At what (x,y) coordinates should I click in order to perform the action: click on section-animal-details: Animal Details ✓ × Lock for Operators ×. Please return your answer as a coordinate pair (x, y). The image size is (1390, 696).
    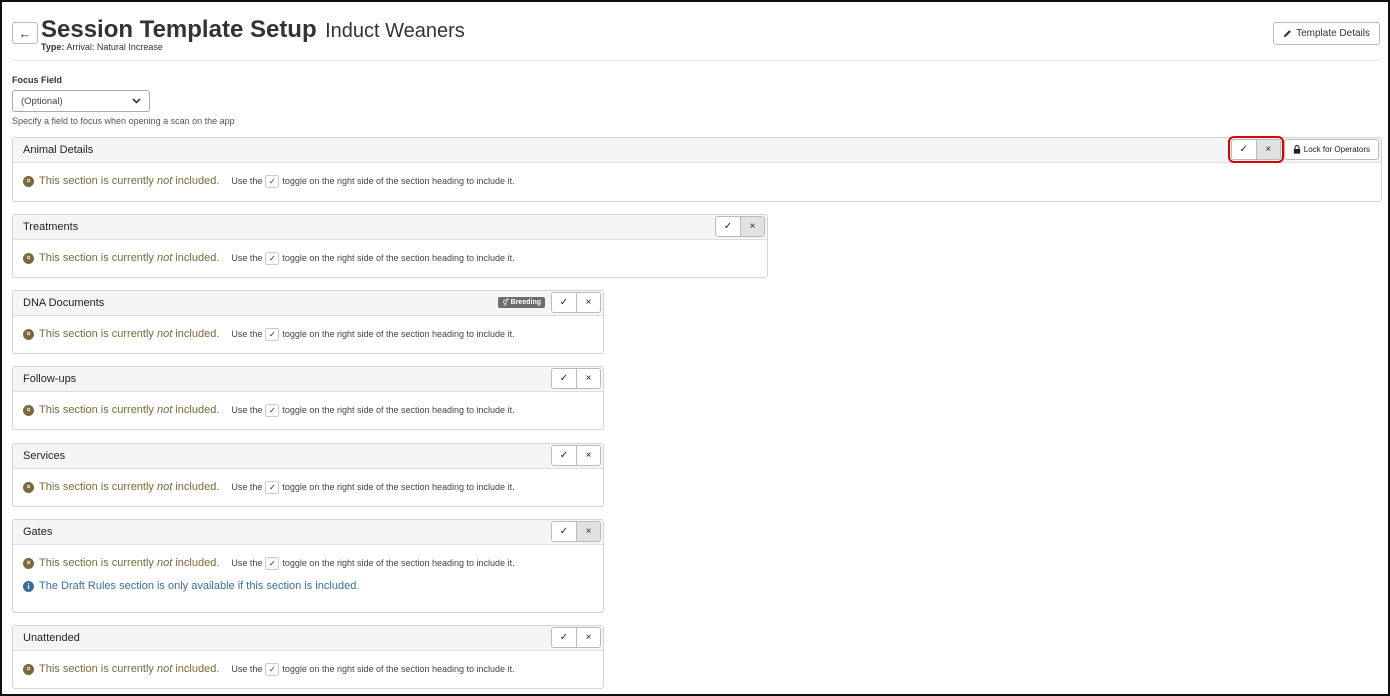
    Looking at the image, I should click on (697, 169).